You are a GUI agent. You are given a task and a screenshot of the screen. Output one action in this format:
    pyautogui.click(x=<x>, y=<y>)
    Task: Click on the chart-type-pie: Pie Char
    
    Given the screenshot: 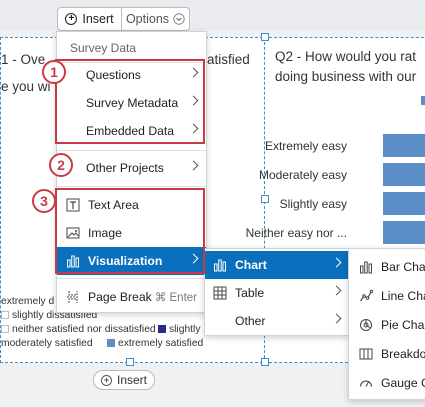 What is the action you would take?
    pyautogui.click(x=387, y=325)
    